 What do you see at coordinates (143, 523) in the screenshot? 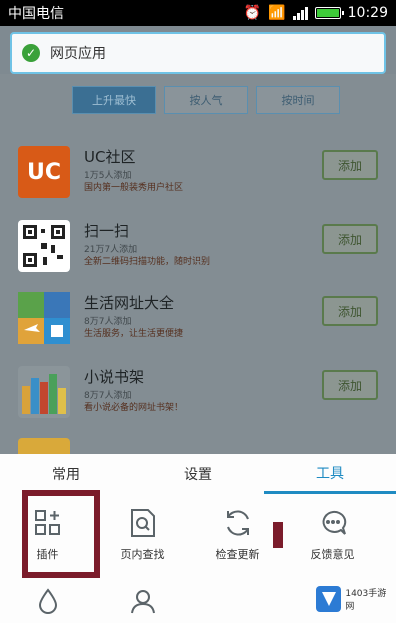
I see `find-in-page-icon` at bounding box center [143, 523].